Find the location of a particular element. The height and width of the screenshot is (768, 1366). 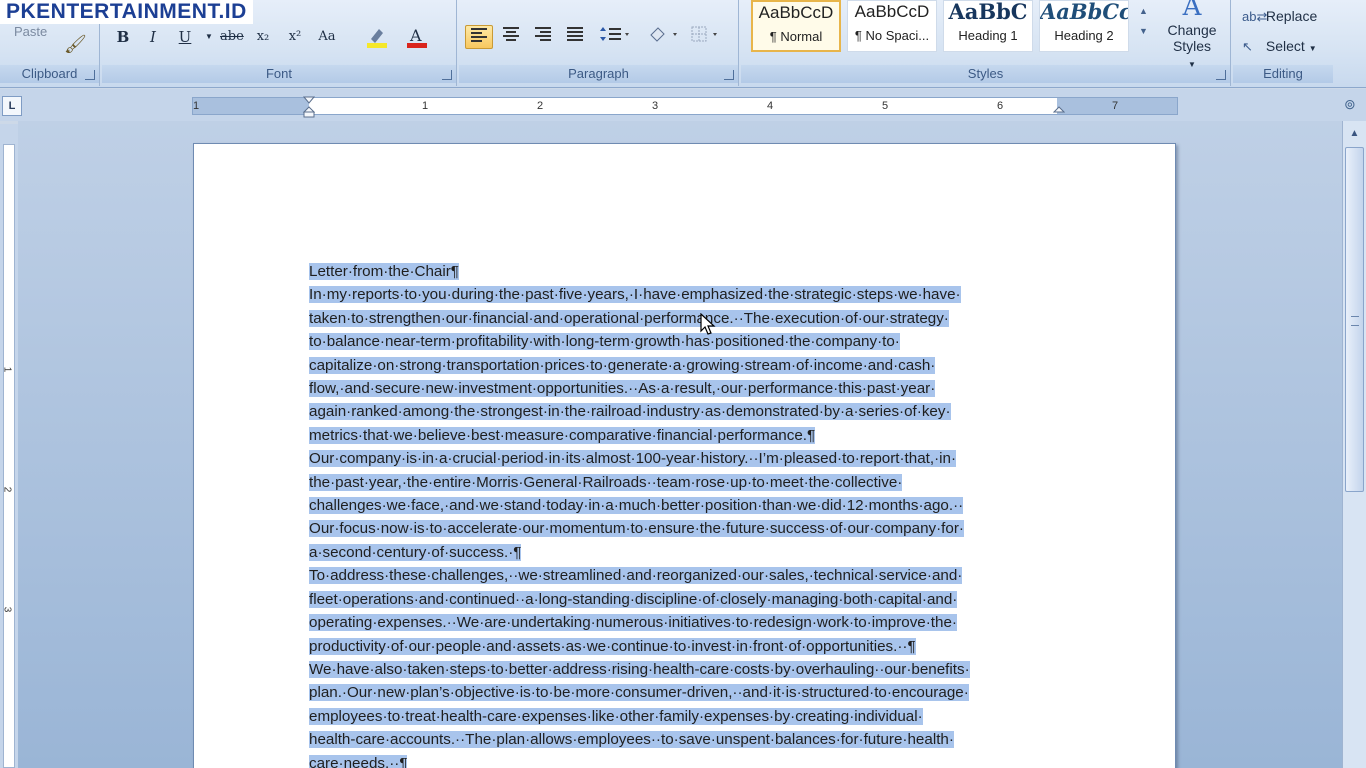

thumb-grip is located at coordinates (1355, 321).